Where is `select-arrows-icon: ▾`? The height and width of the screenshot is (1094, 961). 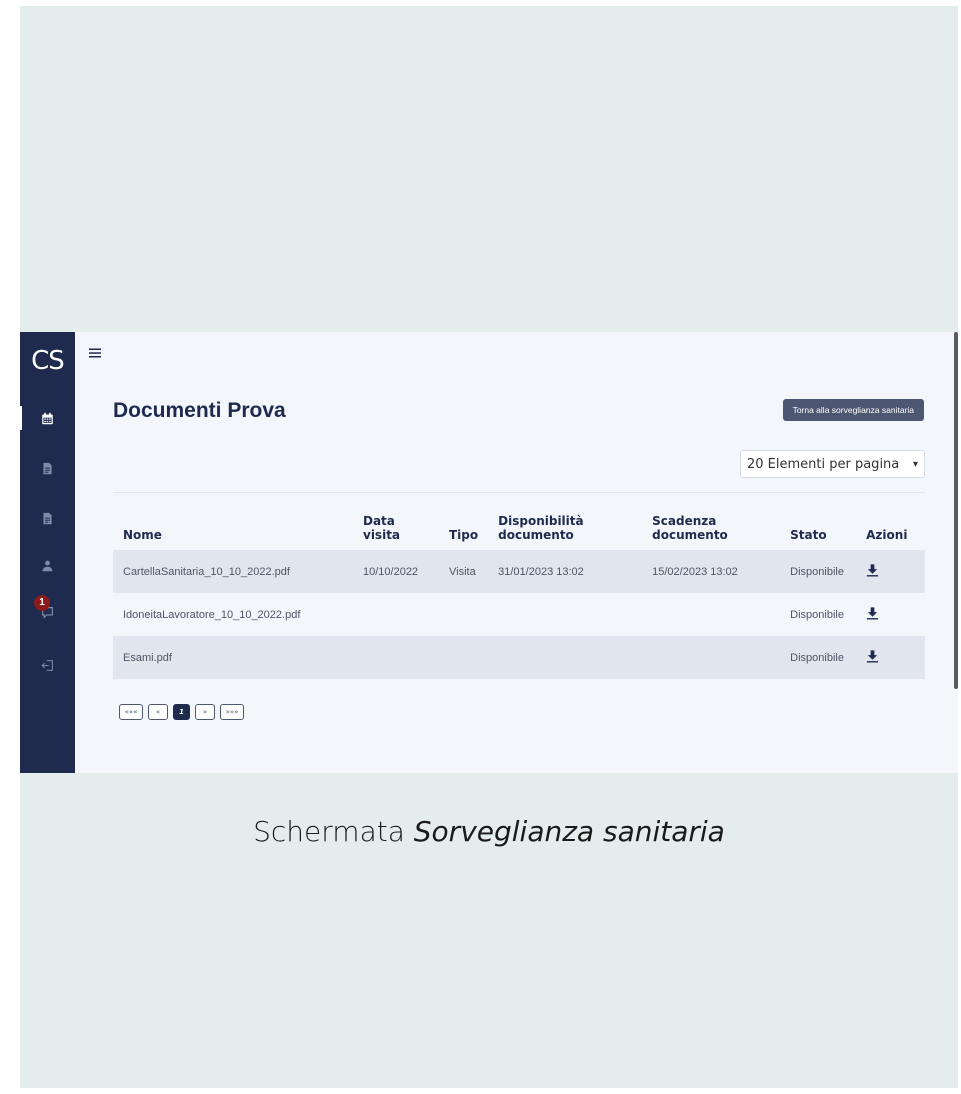
select-arrows-icon: ▾ is located at coordinates (915, 464).